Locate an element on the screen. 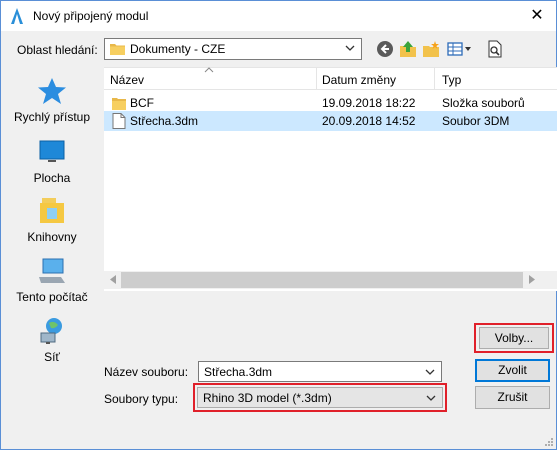 The height and width of the screenshot is (450, 557). filename-label: Název souboru: is located at coordinates (146, 372).